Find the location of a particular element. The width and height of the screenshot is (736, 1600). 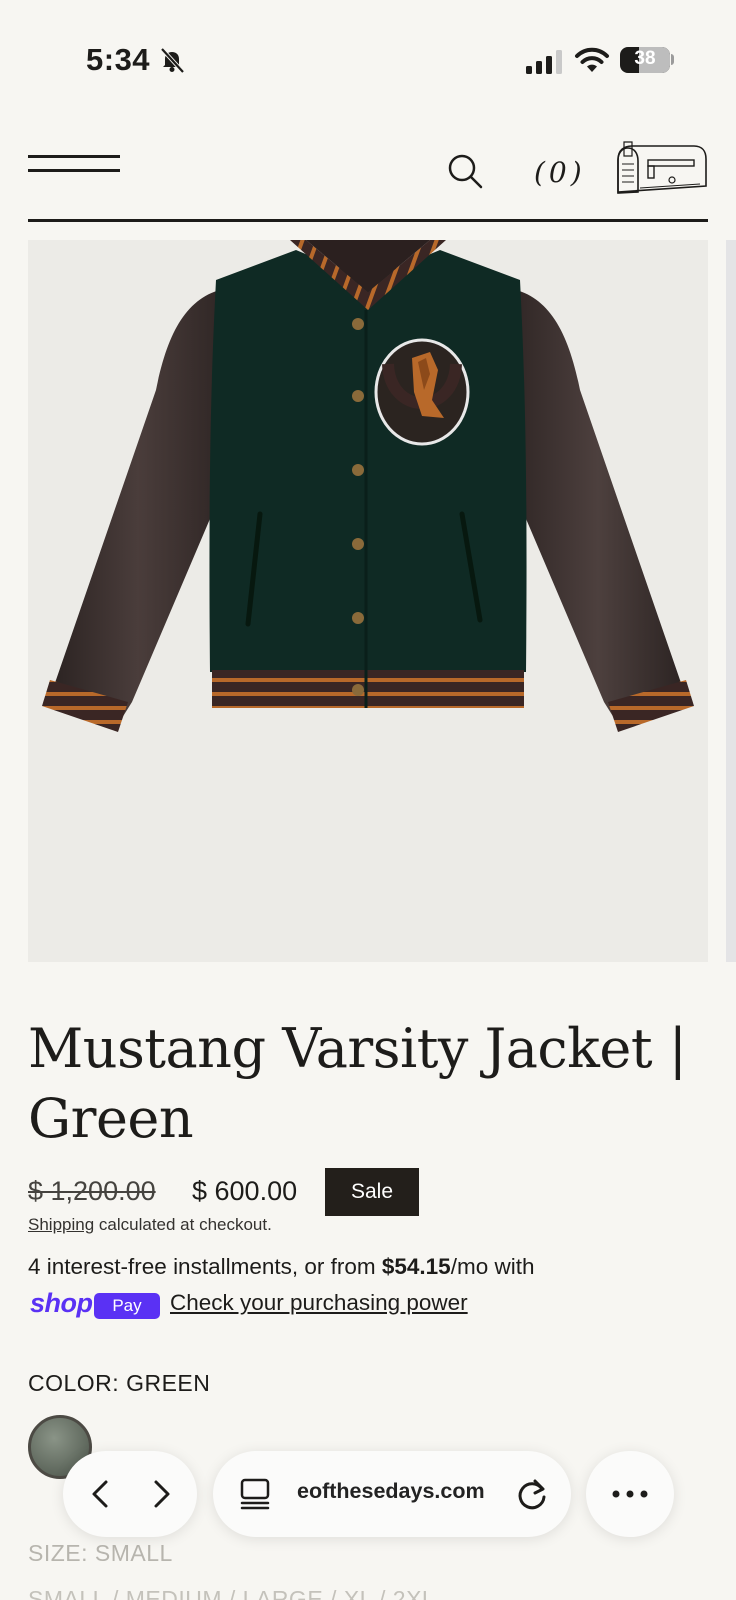

battery-icon: 38 is located at coordinates (645, 60).